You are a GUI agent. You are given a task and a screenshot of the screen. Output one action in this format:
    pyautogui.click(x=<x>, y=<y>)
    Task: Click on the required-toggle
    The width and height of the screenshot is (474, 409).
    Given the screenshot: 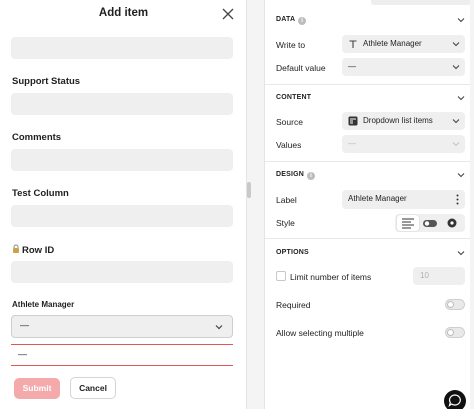 What is the action you would take?
    pyautogui.click(x=455, y=304)
    